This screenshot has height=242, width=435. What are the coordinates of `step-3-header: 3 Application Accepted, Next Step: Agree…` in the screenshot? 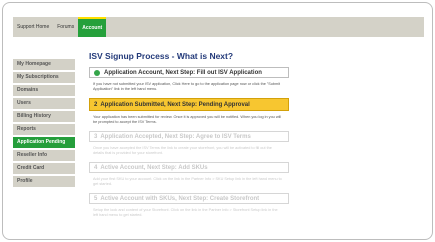 It's located at (189, 136).